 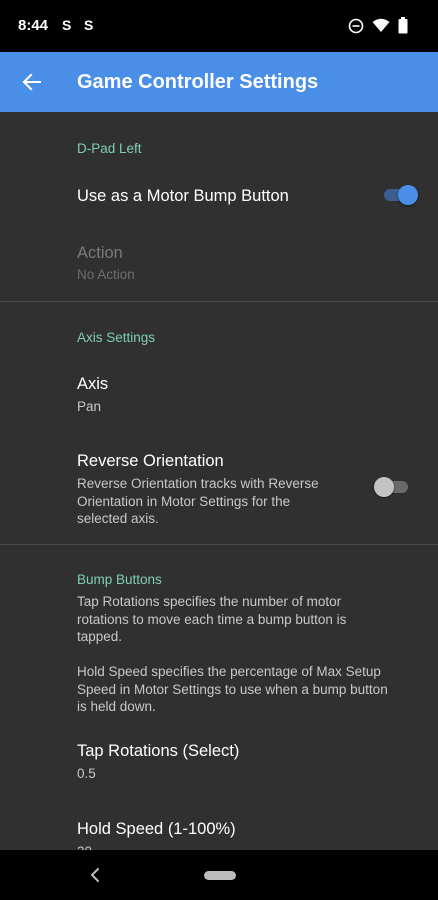 What do you see at coordinates (32, 82) in the screenshot?
I see `arrow-left-icon` at bounding box center [32, 82].